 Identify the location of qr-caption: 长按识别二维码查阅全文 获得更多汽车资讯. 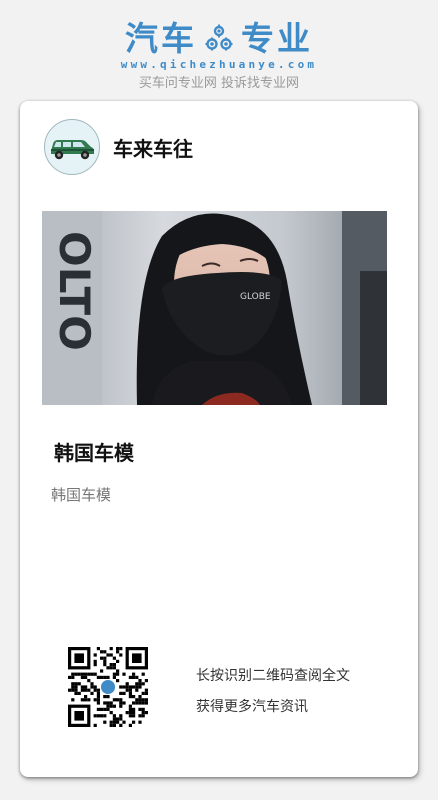
(273, 692).